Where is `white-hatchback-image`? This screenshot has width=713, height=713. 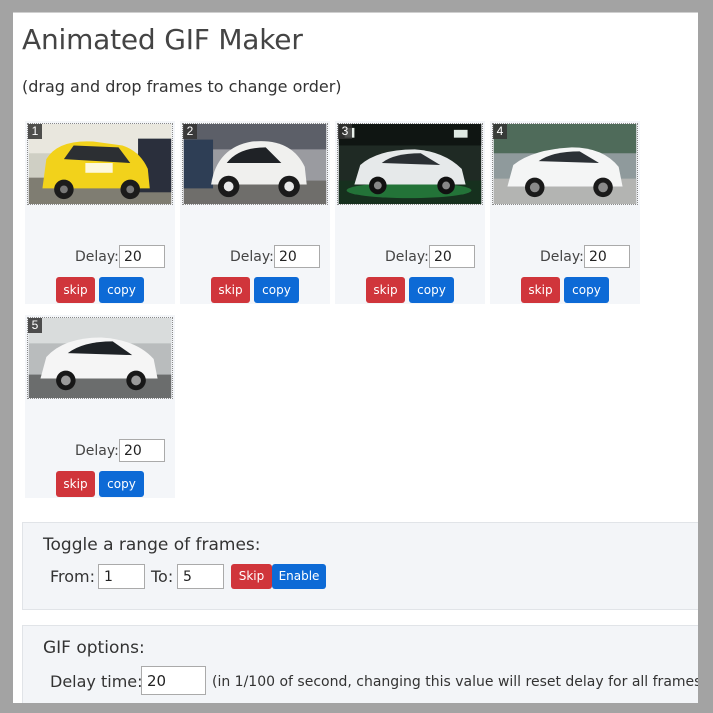 white-hatchback-image is located at coordinates (100, 358).